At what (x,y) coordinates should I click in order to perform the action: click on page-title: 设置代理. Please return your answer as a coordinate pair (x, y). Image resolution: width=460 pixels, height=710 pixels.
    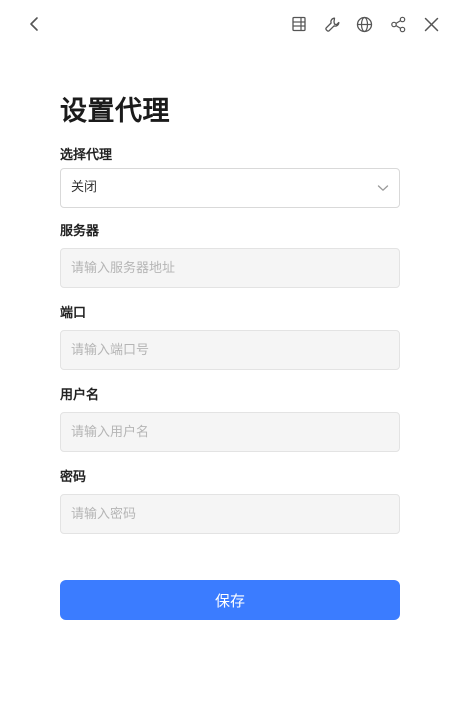
    Looking at the image, I should click on (115, 111).